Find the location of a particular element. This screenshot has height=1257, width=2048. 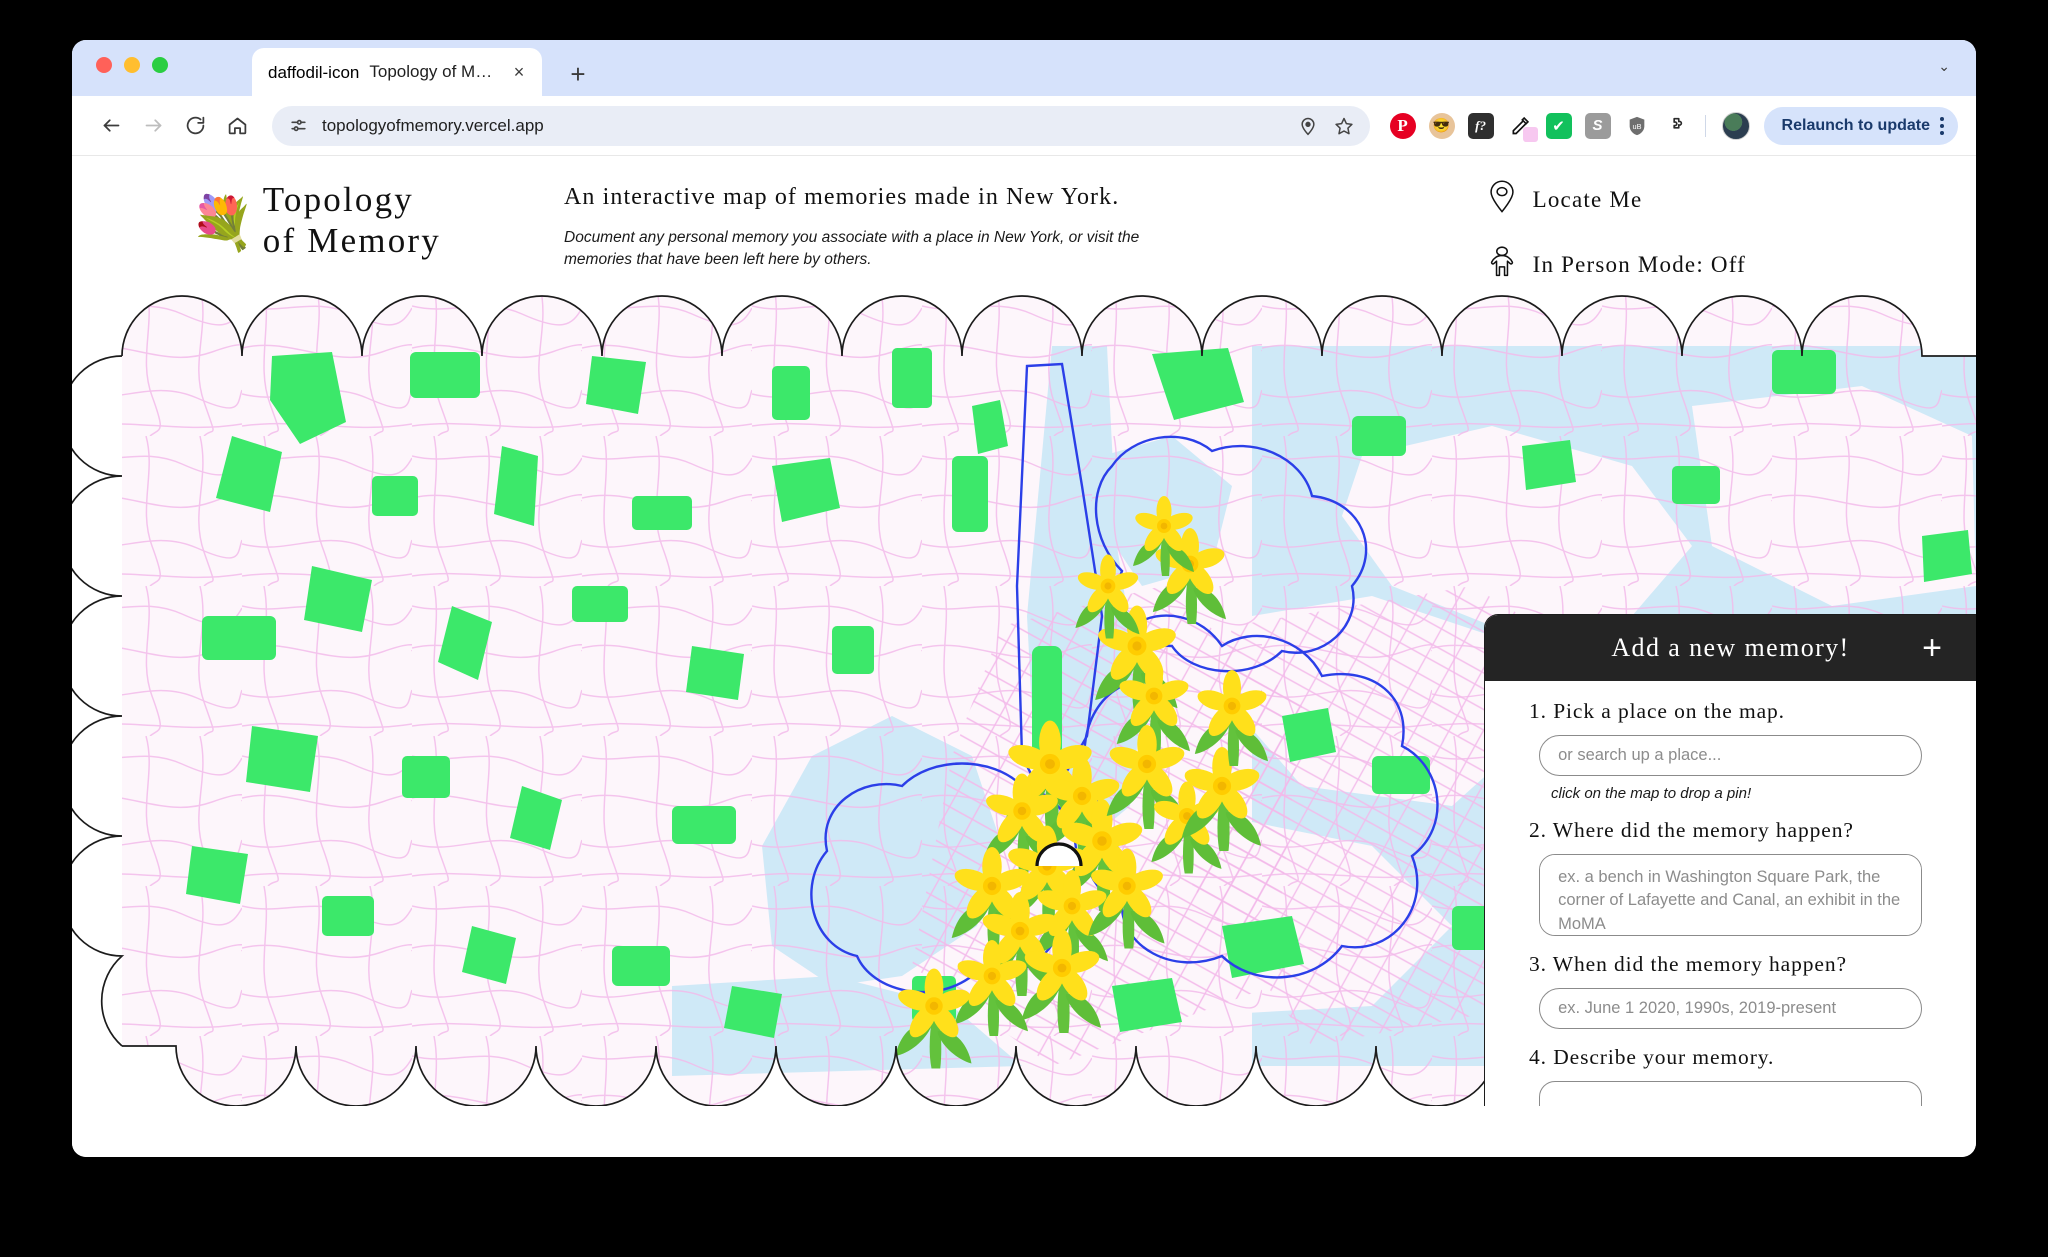

https-lock-extension-icon: ✔ is located at coordinates (1558, 125).